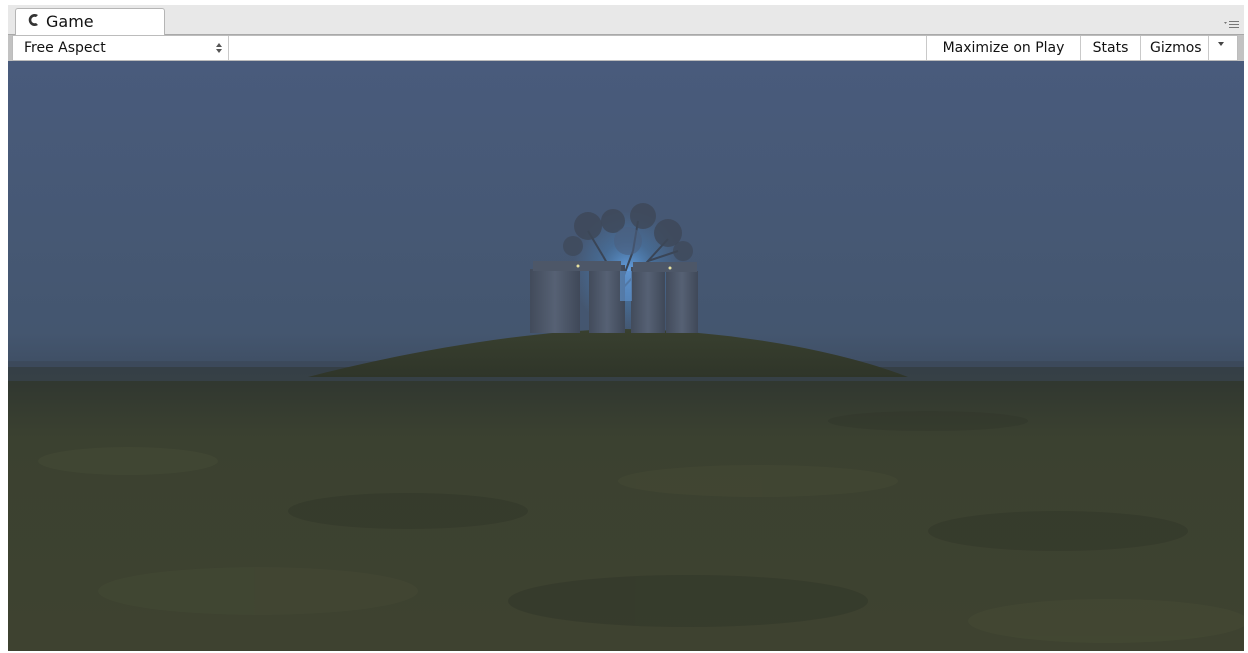  Describe the element at coordinates (121, 48) in the screenshot. I see `aspect-dropdown: Free Aspect` at that location.